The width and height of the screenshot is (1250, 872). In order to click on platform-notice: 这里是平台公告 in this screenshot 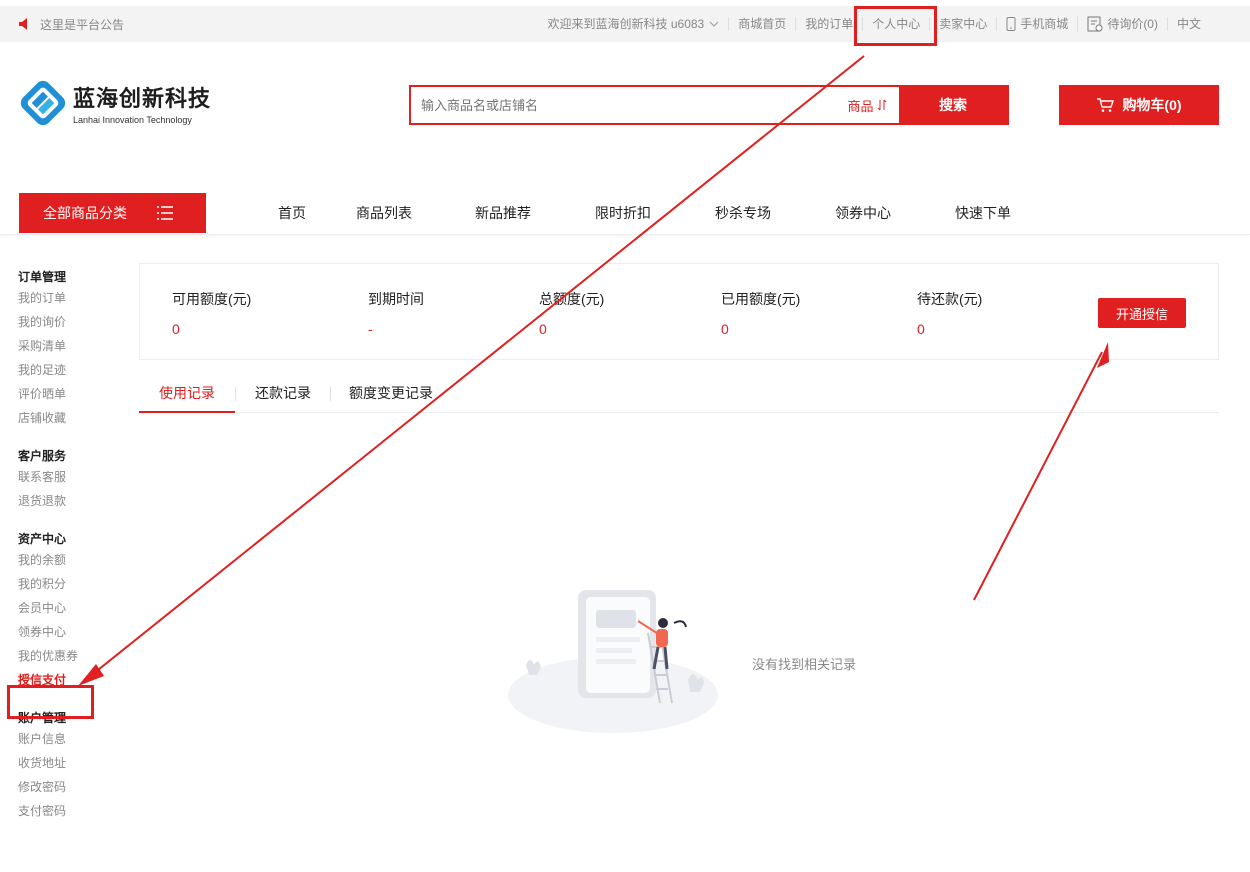, I will do `click(71, 24)`.